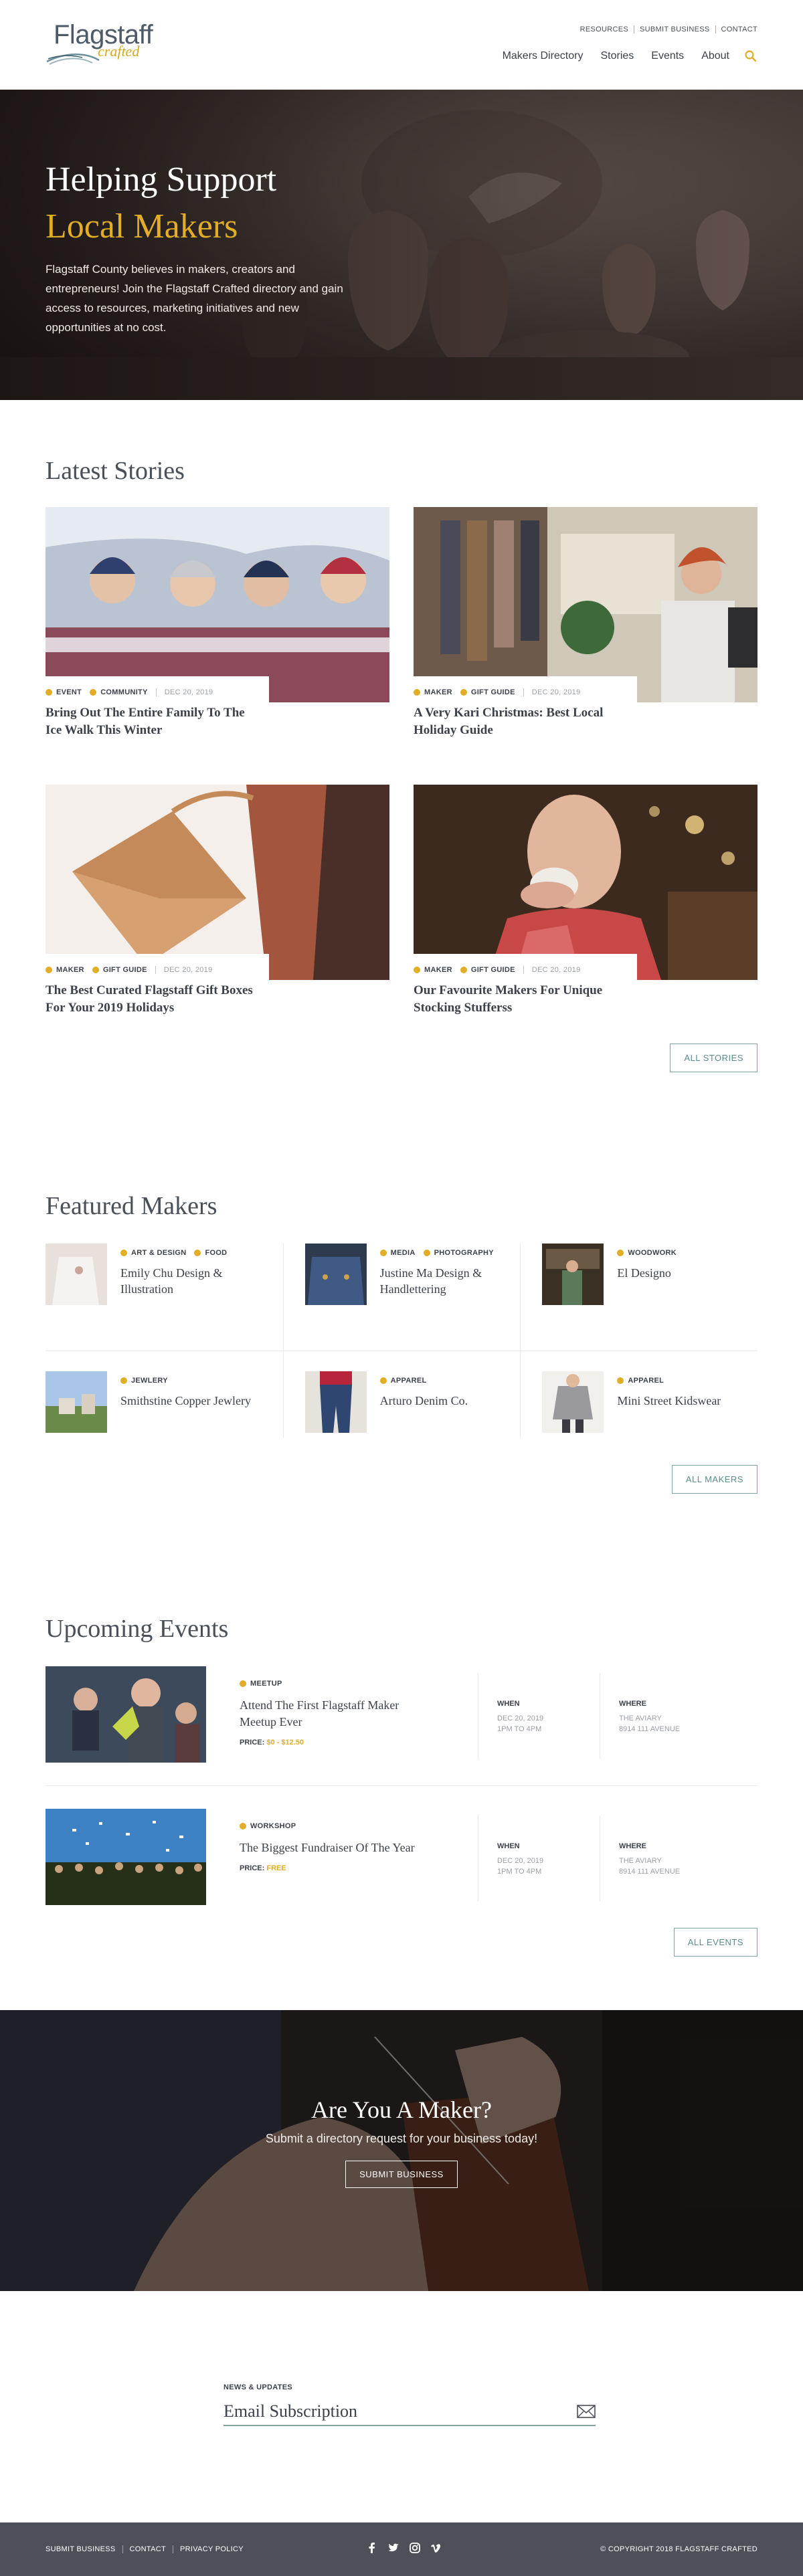  I want to click on story-image-holiday-shop, so click(585, 604).